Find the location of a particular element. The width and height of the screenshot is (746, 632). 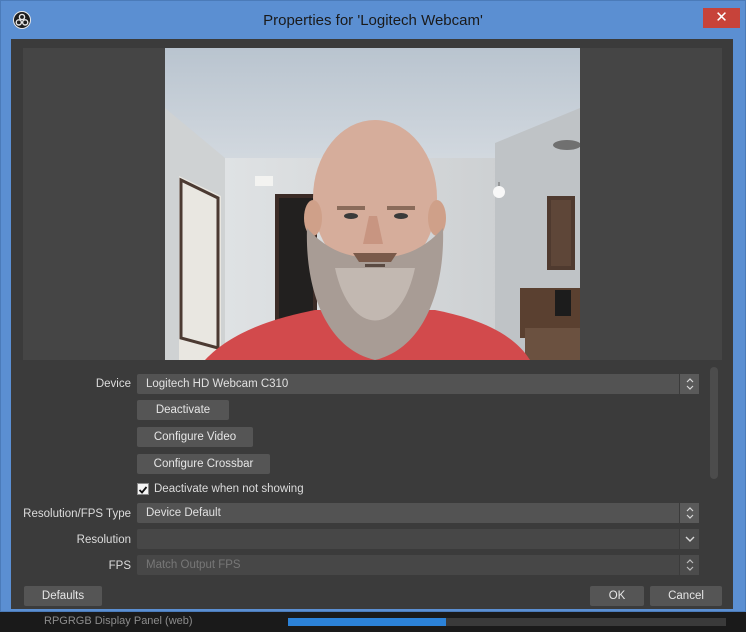

resolution-fps-type-select: Device Default is located at coordinates (418, 513).